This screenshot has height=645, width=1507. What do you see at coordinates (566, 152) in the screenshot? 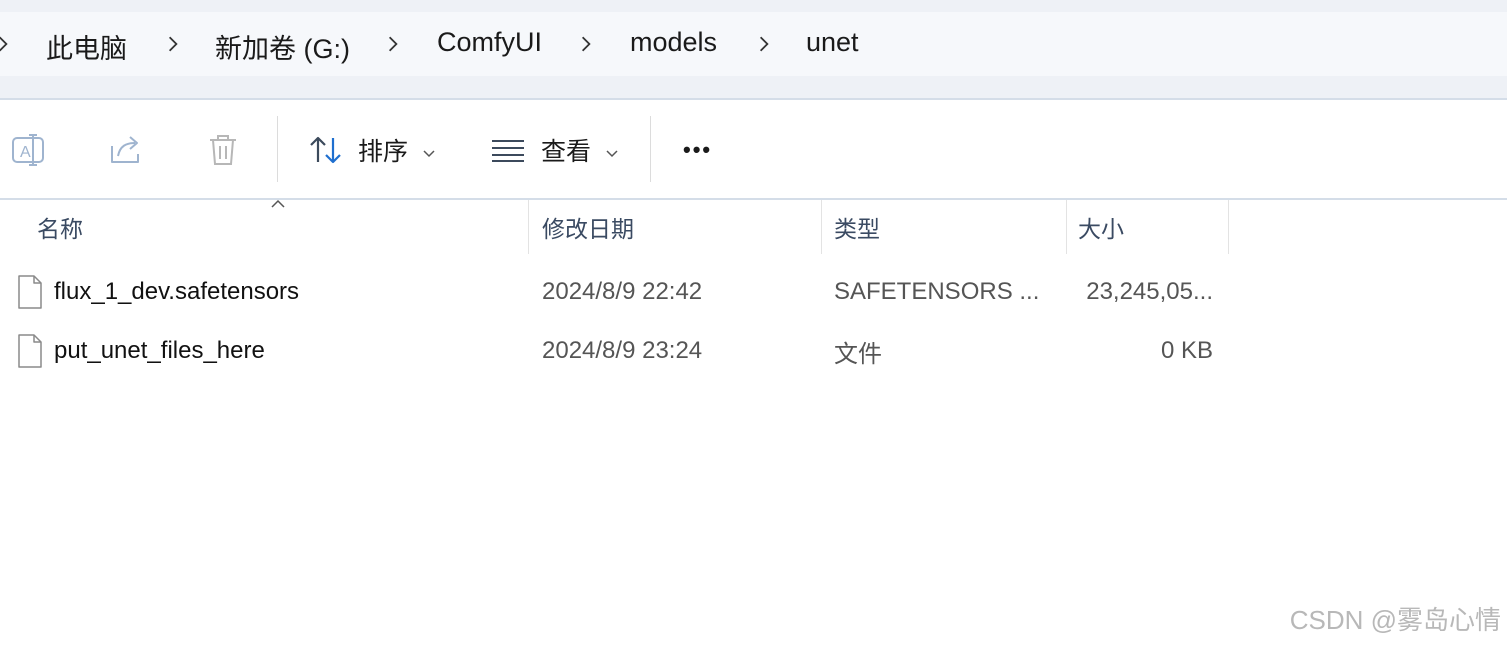
I see `view-label: 查看` at bounding box center [566, 152].